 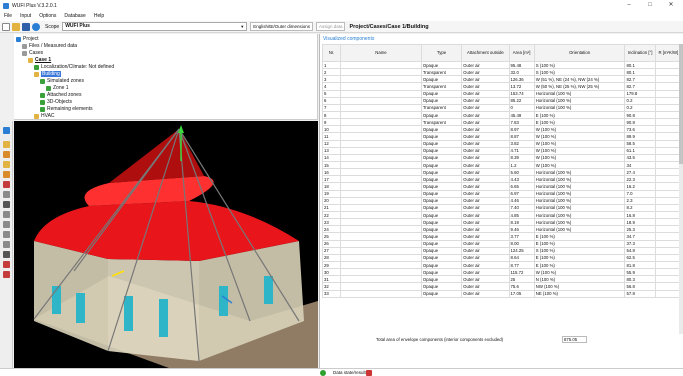 What do you see at coordinates (521, 172) in the screenshot?
I see `row-area: 5.60` at bounding box center [521, 172].